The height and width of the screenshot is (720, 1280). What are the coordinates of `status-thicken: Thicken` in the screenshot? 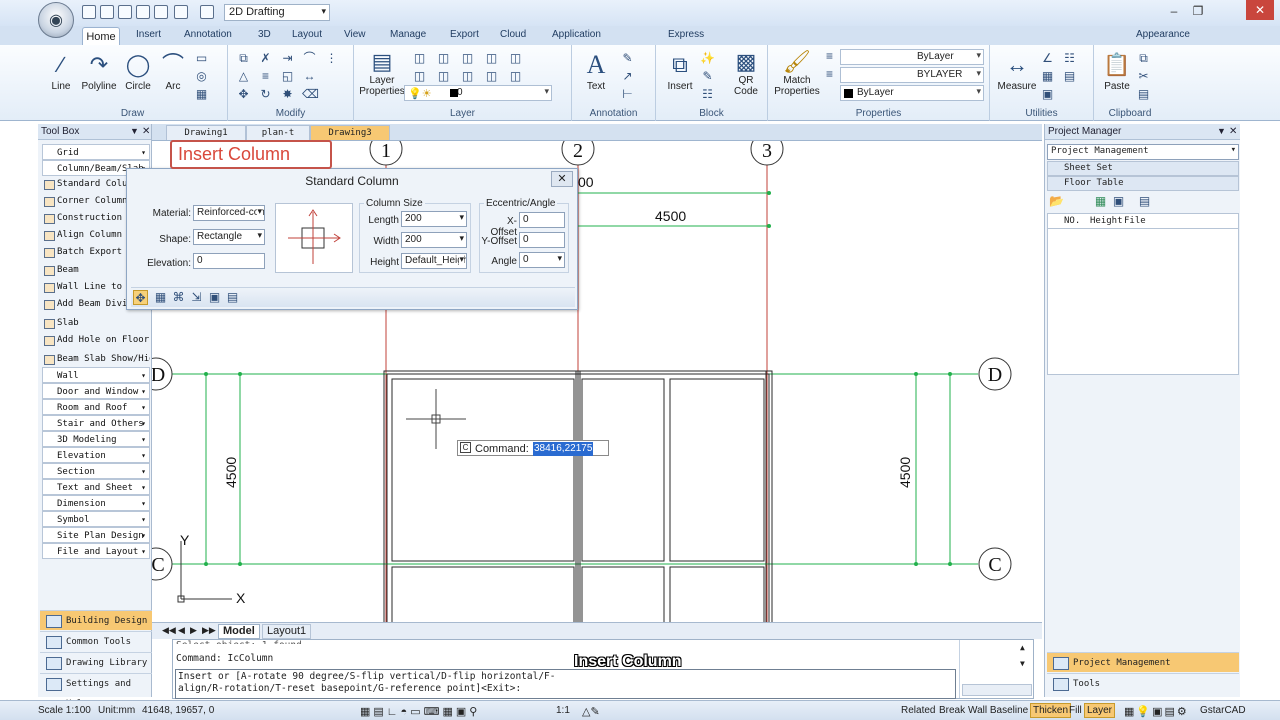 It's located at (1051, 710).